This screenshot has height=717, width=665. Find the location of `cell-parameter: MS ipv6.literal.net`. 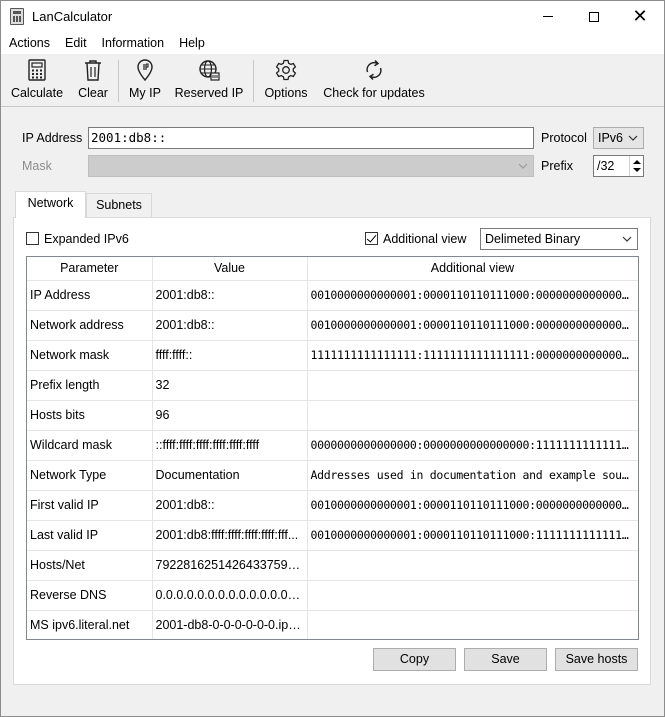

cell-parameter: MS ipv6.literal.net is located at coordinates (90, 624).